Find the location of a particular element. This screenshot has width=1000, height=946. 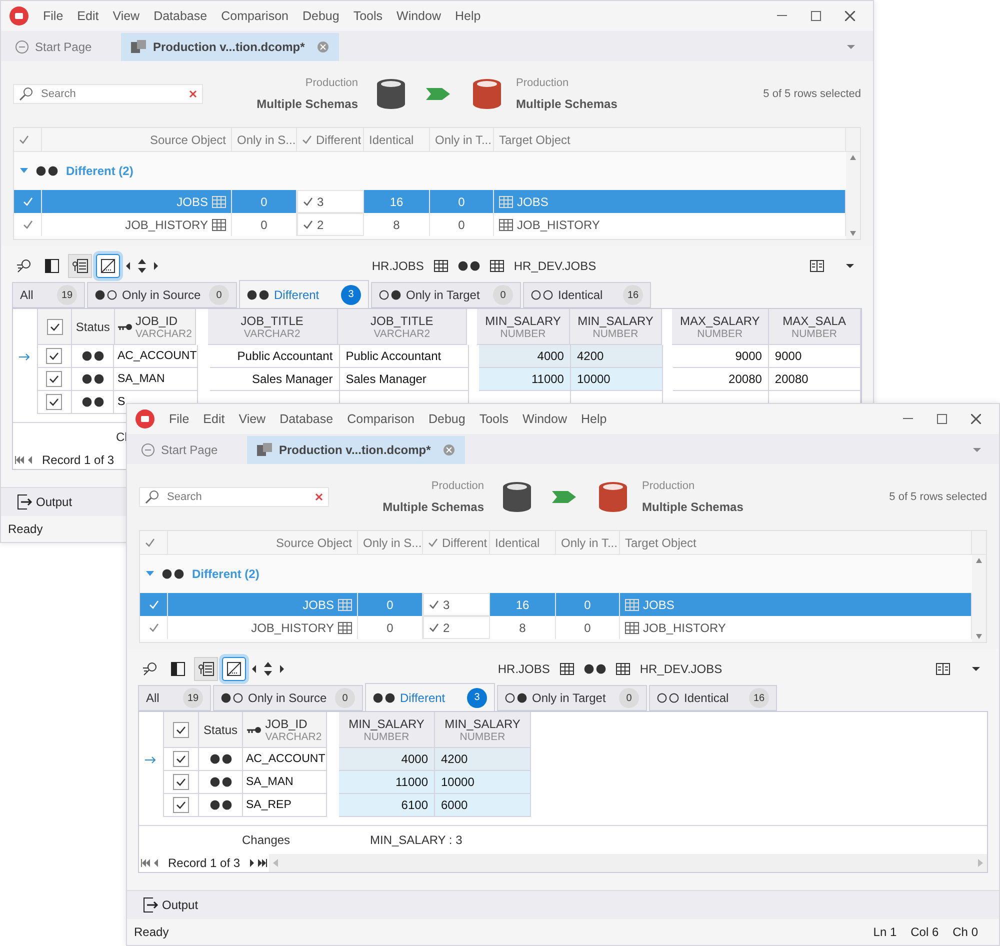

table-cell: 6000 is located at coordinates (483, 805).